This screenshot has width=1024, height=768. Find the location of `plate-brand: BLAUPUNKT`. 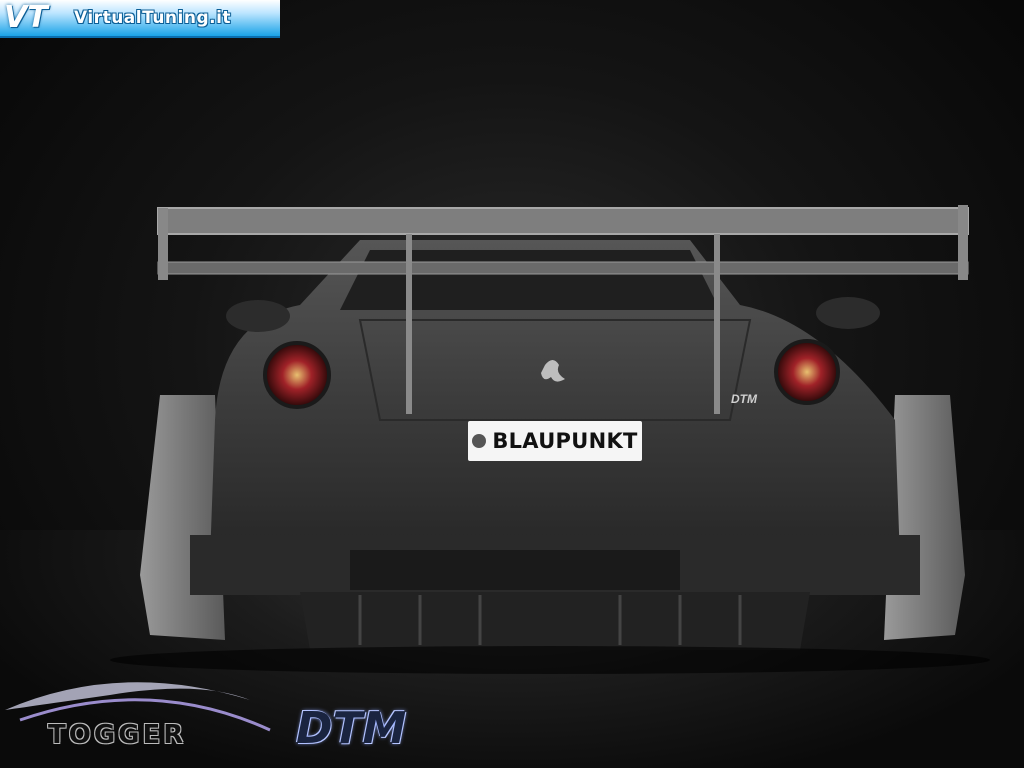

plate-brand: BLAUPUNKT is located at coordinates (565, 441).